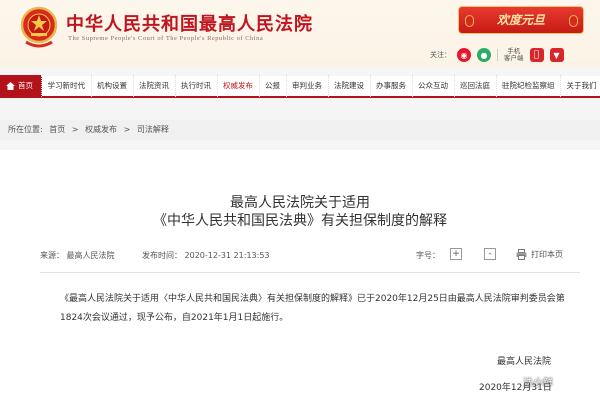 The image size is (600, 409). Describe the element at coordinates (67, 86) in the screenshot. I see `nav-learn-new-era: 学习新时代` at that location.